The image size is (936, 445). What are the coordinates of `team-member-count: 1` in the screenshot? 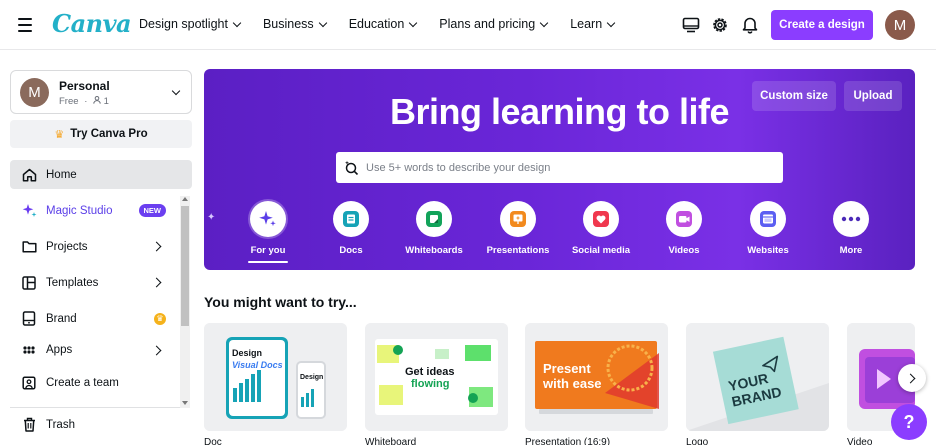 It's located at (106, 101).